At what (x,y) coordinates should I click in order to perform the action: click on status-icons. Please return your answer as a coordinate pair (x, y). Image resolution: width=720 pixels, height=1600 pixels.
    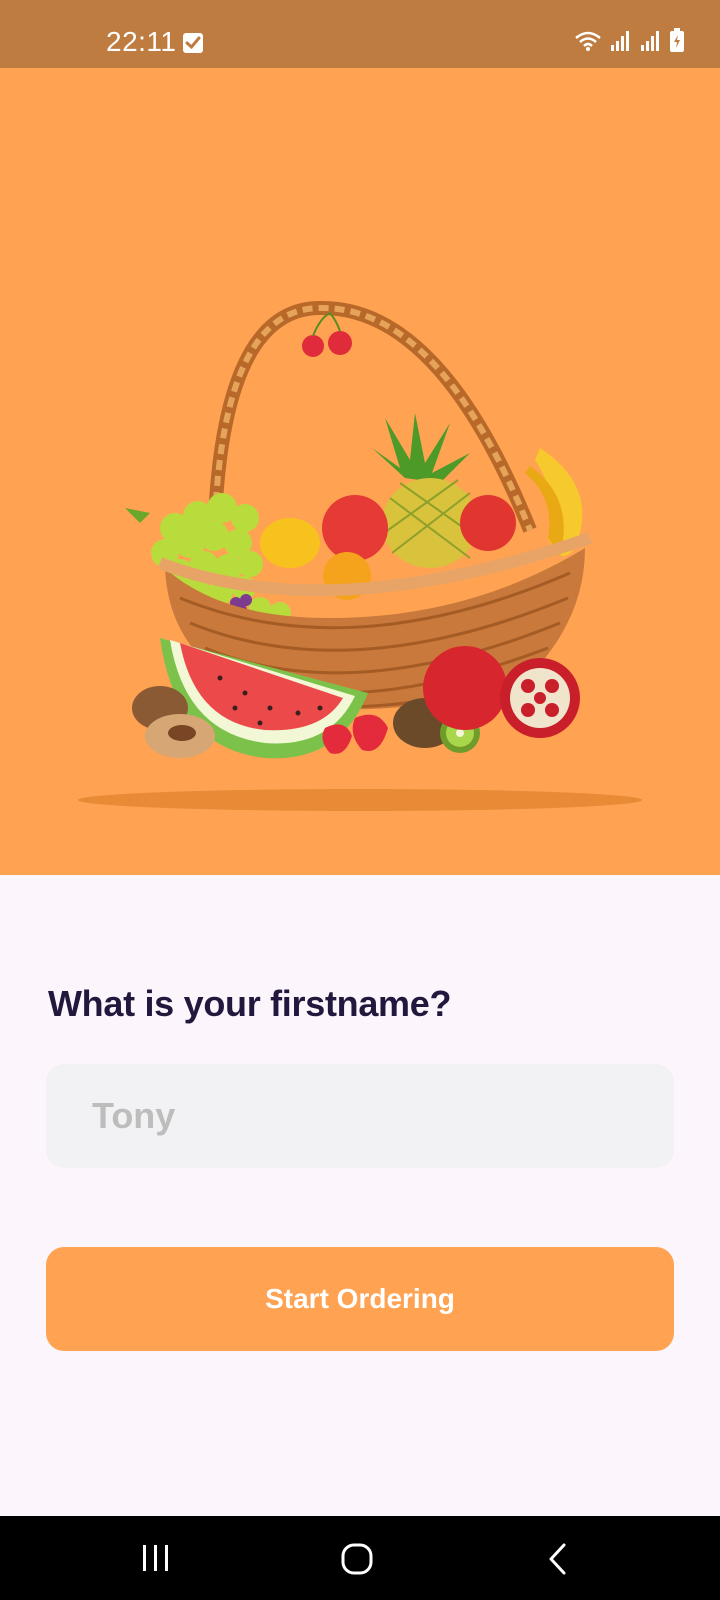
    Looking at the image, I should click on (629, 40).